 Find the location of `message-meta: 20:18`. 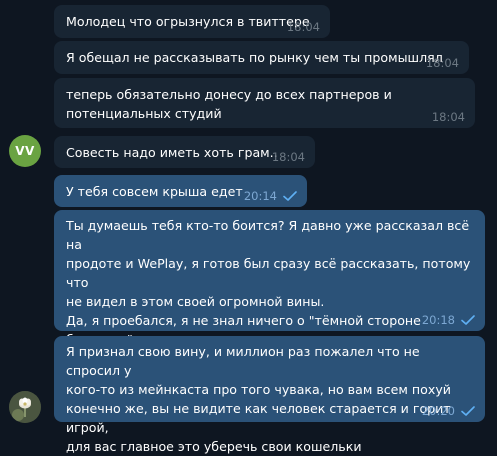

message-meta: 20:18 is located at coordinates (448, 320).